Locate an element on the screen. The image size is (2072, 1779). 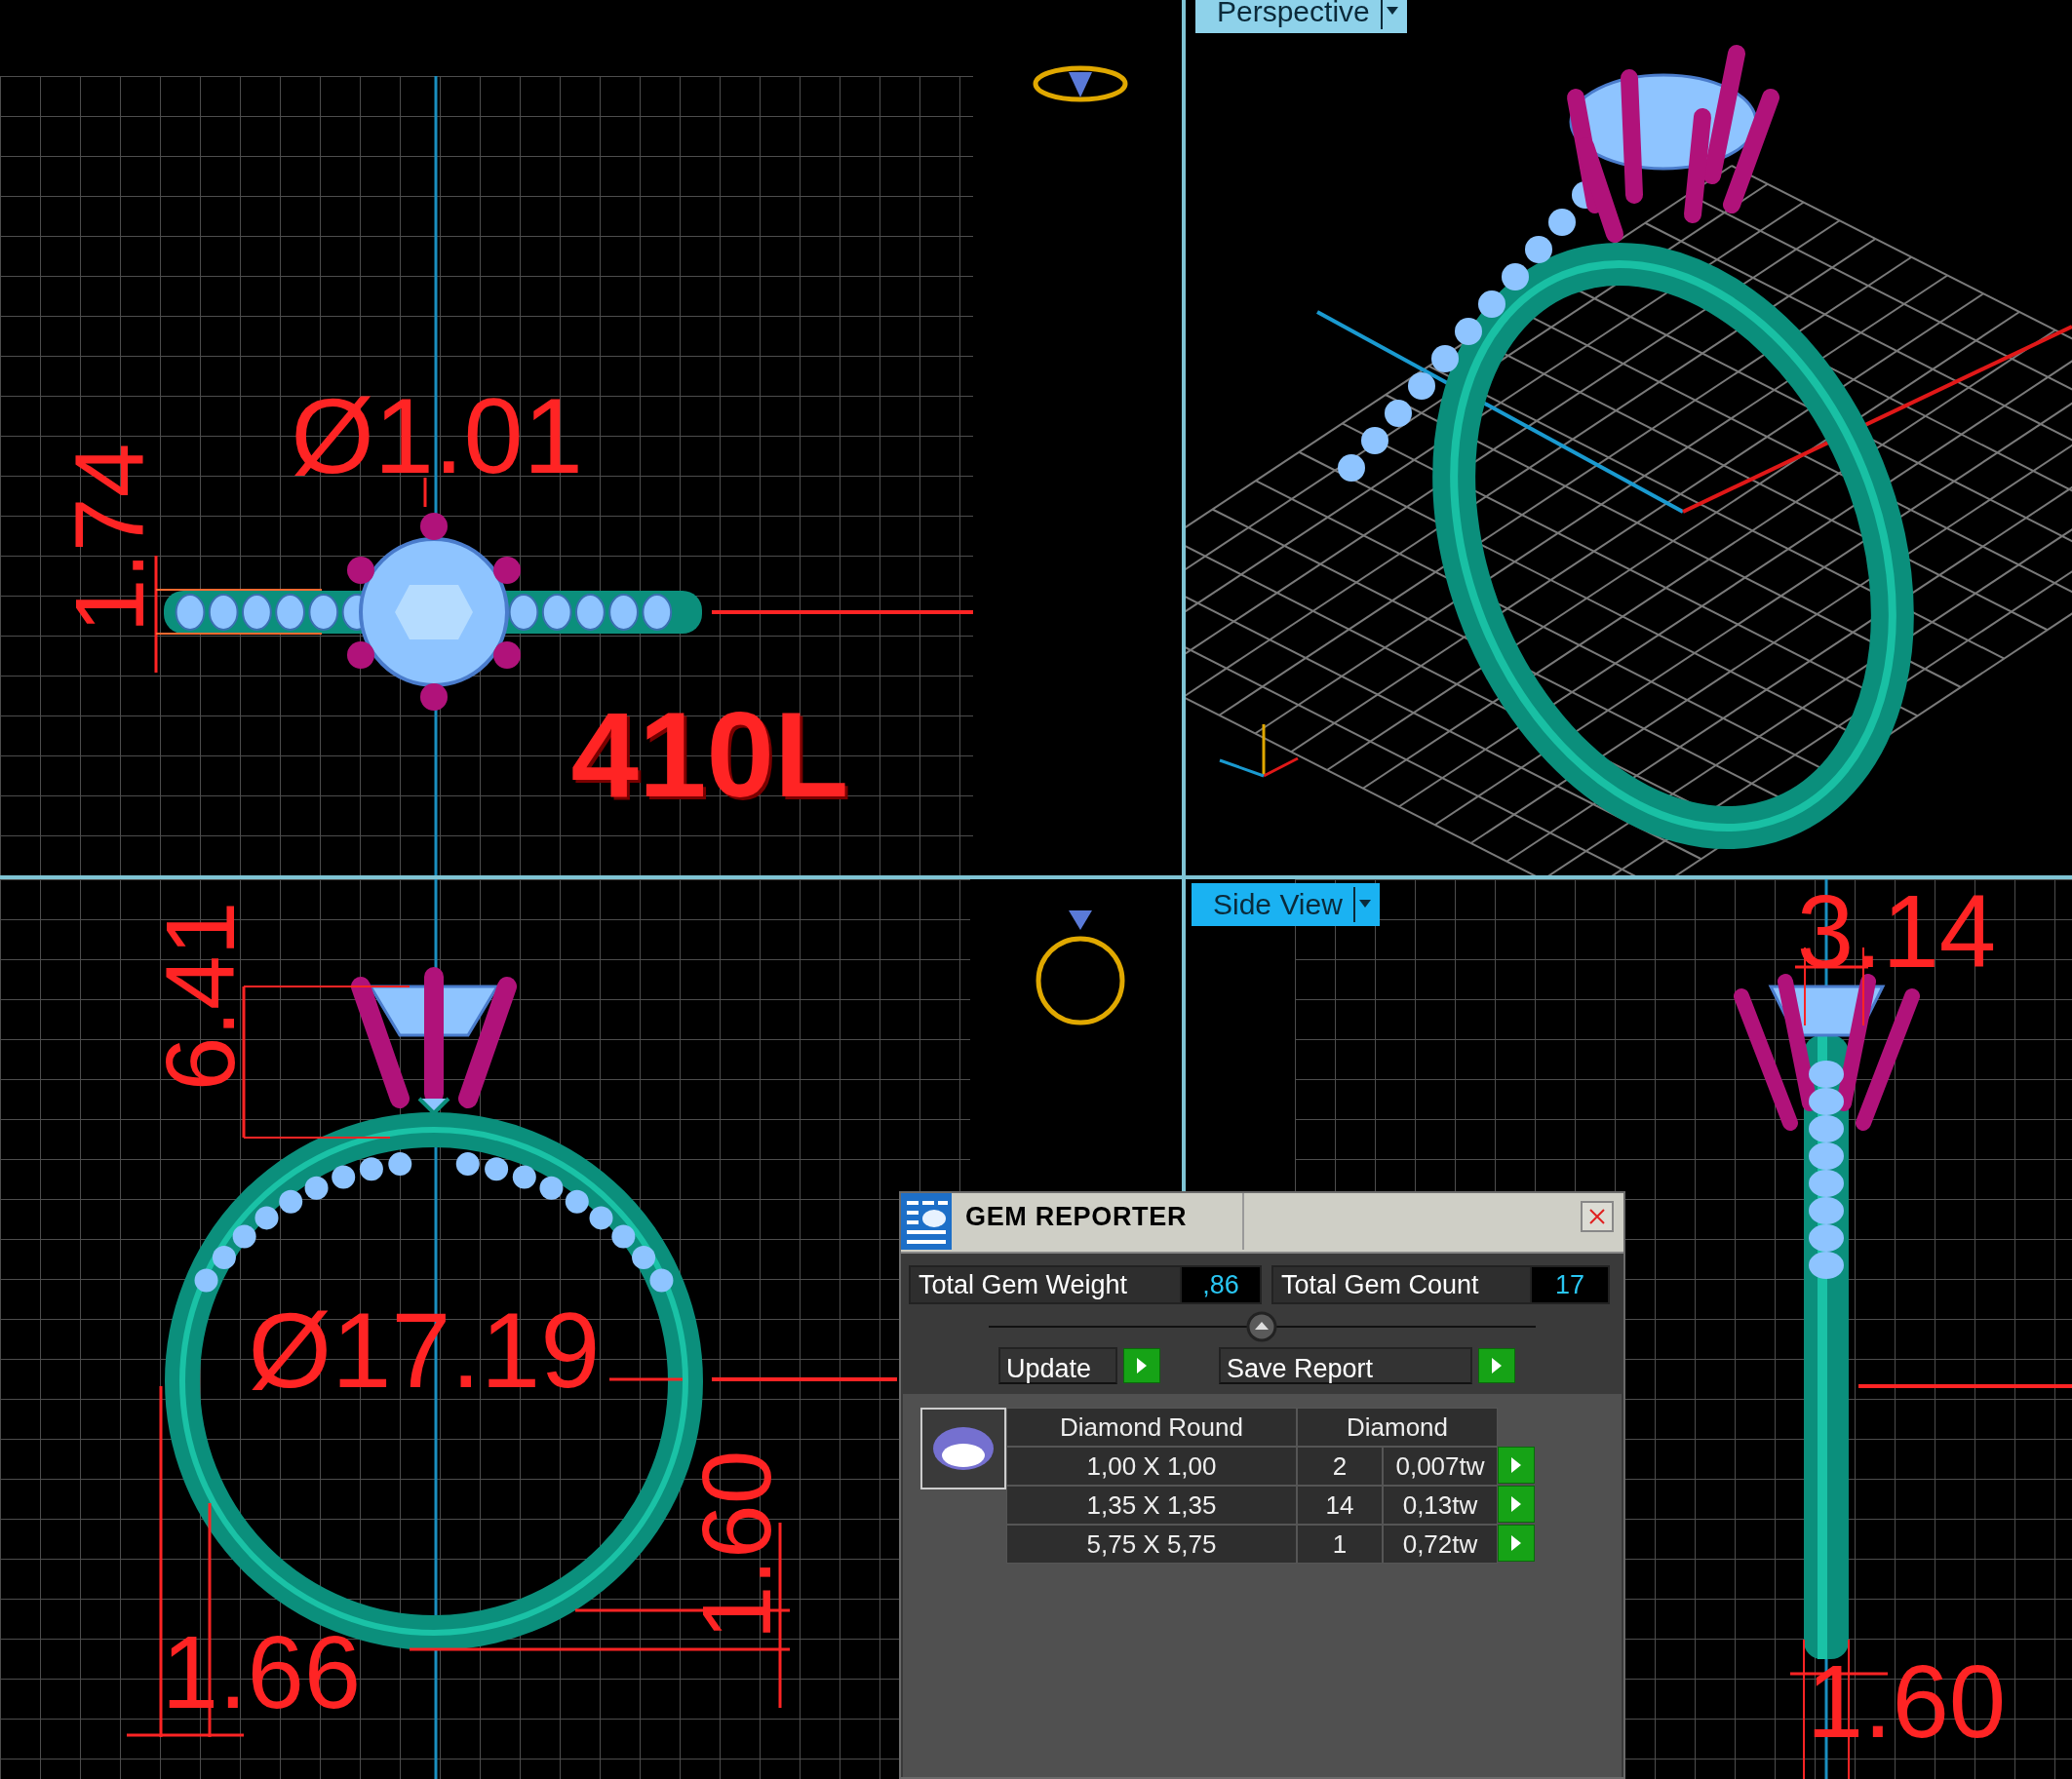
table-cell: 14 is located at coordinates (1340, 1506).